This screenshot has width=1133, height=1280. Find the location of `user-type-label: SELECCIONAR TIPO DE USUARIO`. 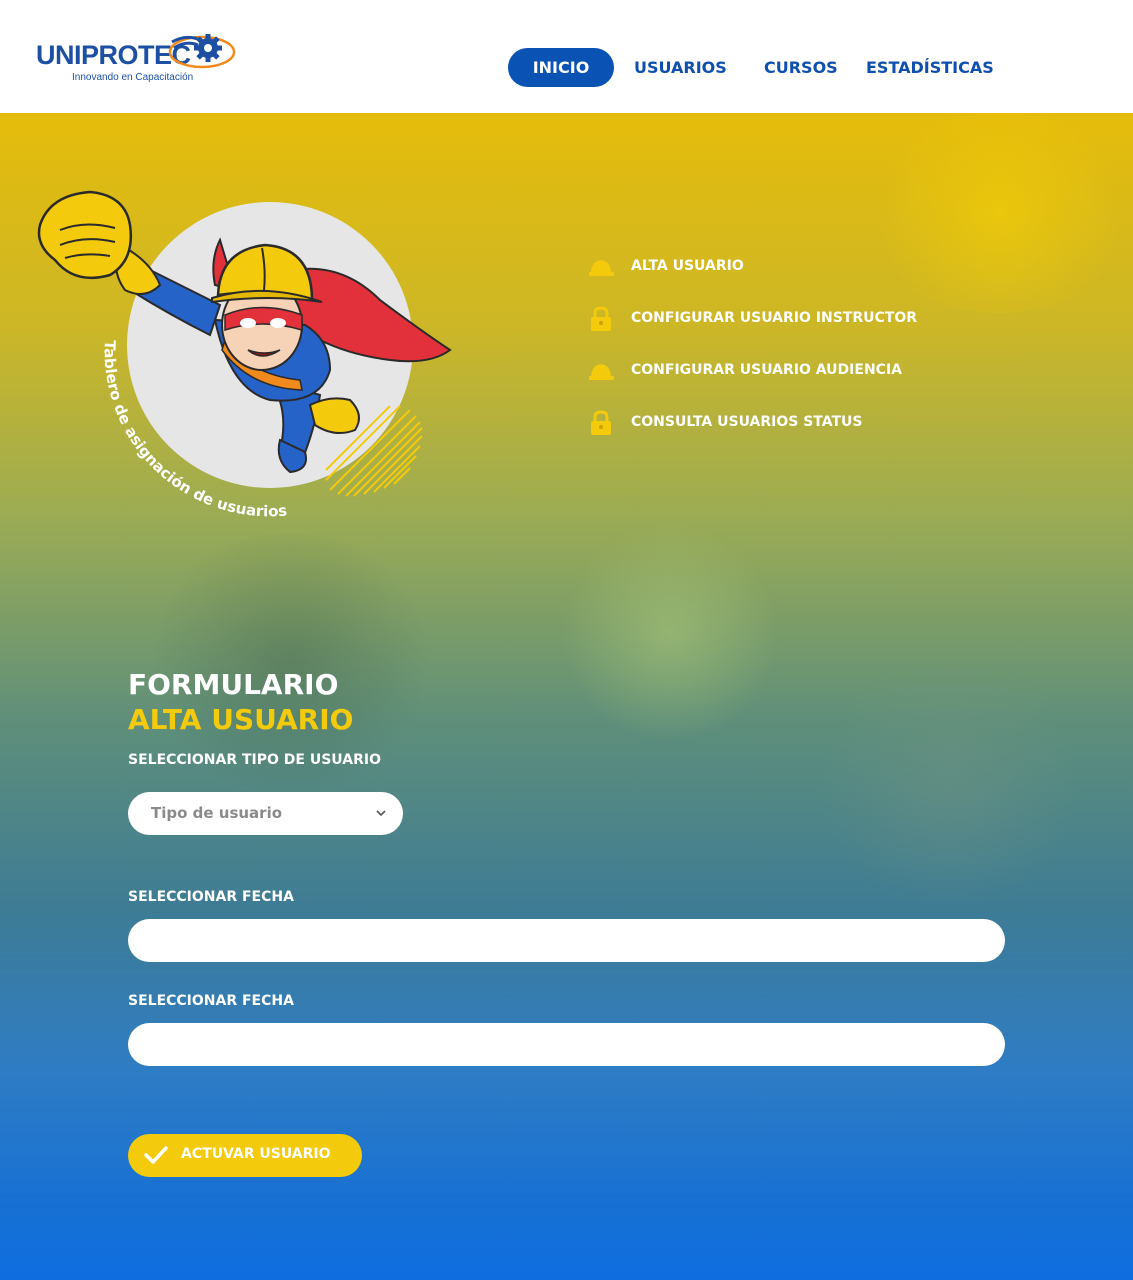

user-type-label: SELECCIONAR TIPO DE USUARIO is located at coordinates (254, 760).